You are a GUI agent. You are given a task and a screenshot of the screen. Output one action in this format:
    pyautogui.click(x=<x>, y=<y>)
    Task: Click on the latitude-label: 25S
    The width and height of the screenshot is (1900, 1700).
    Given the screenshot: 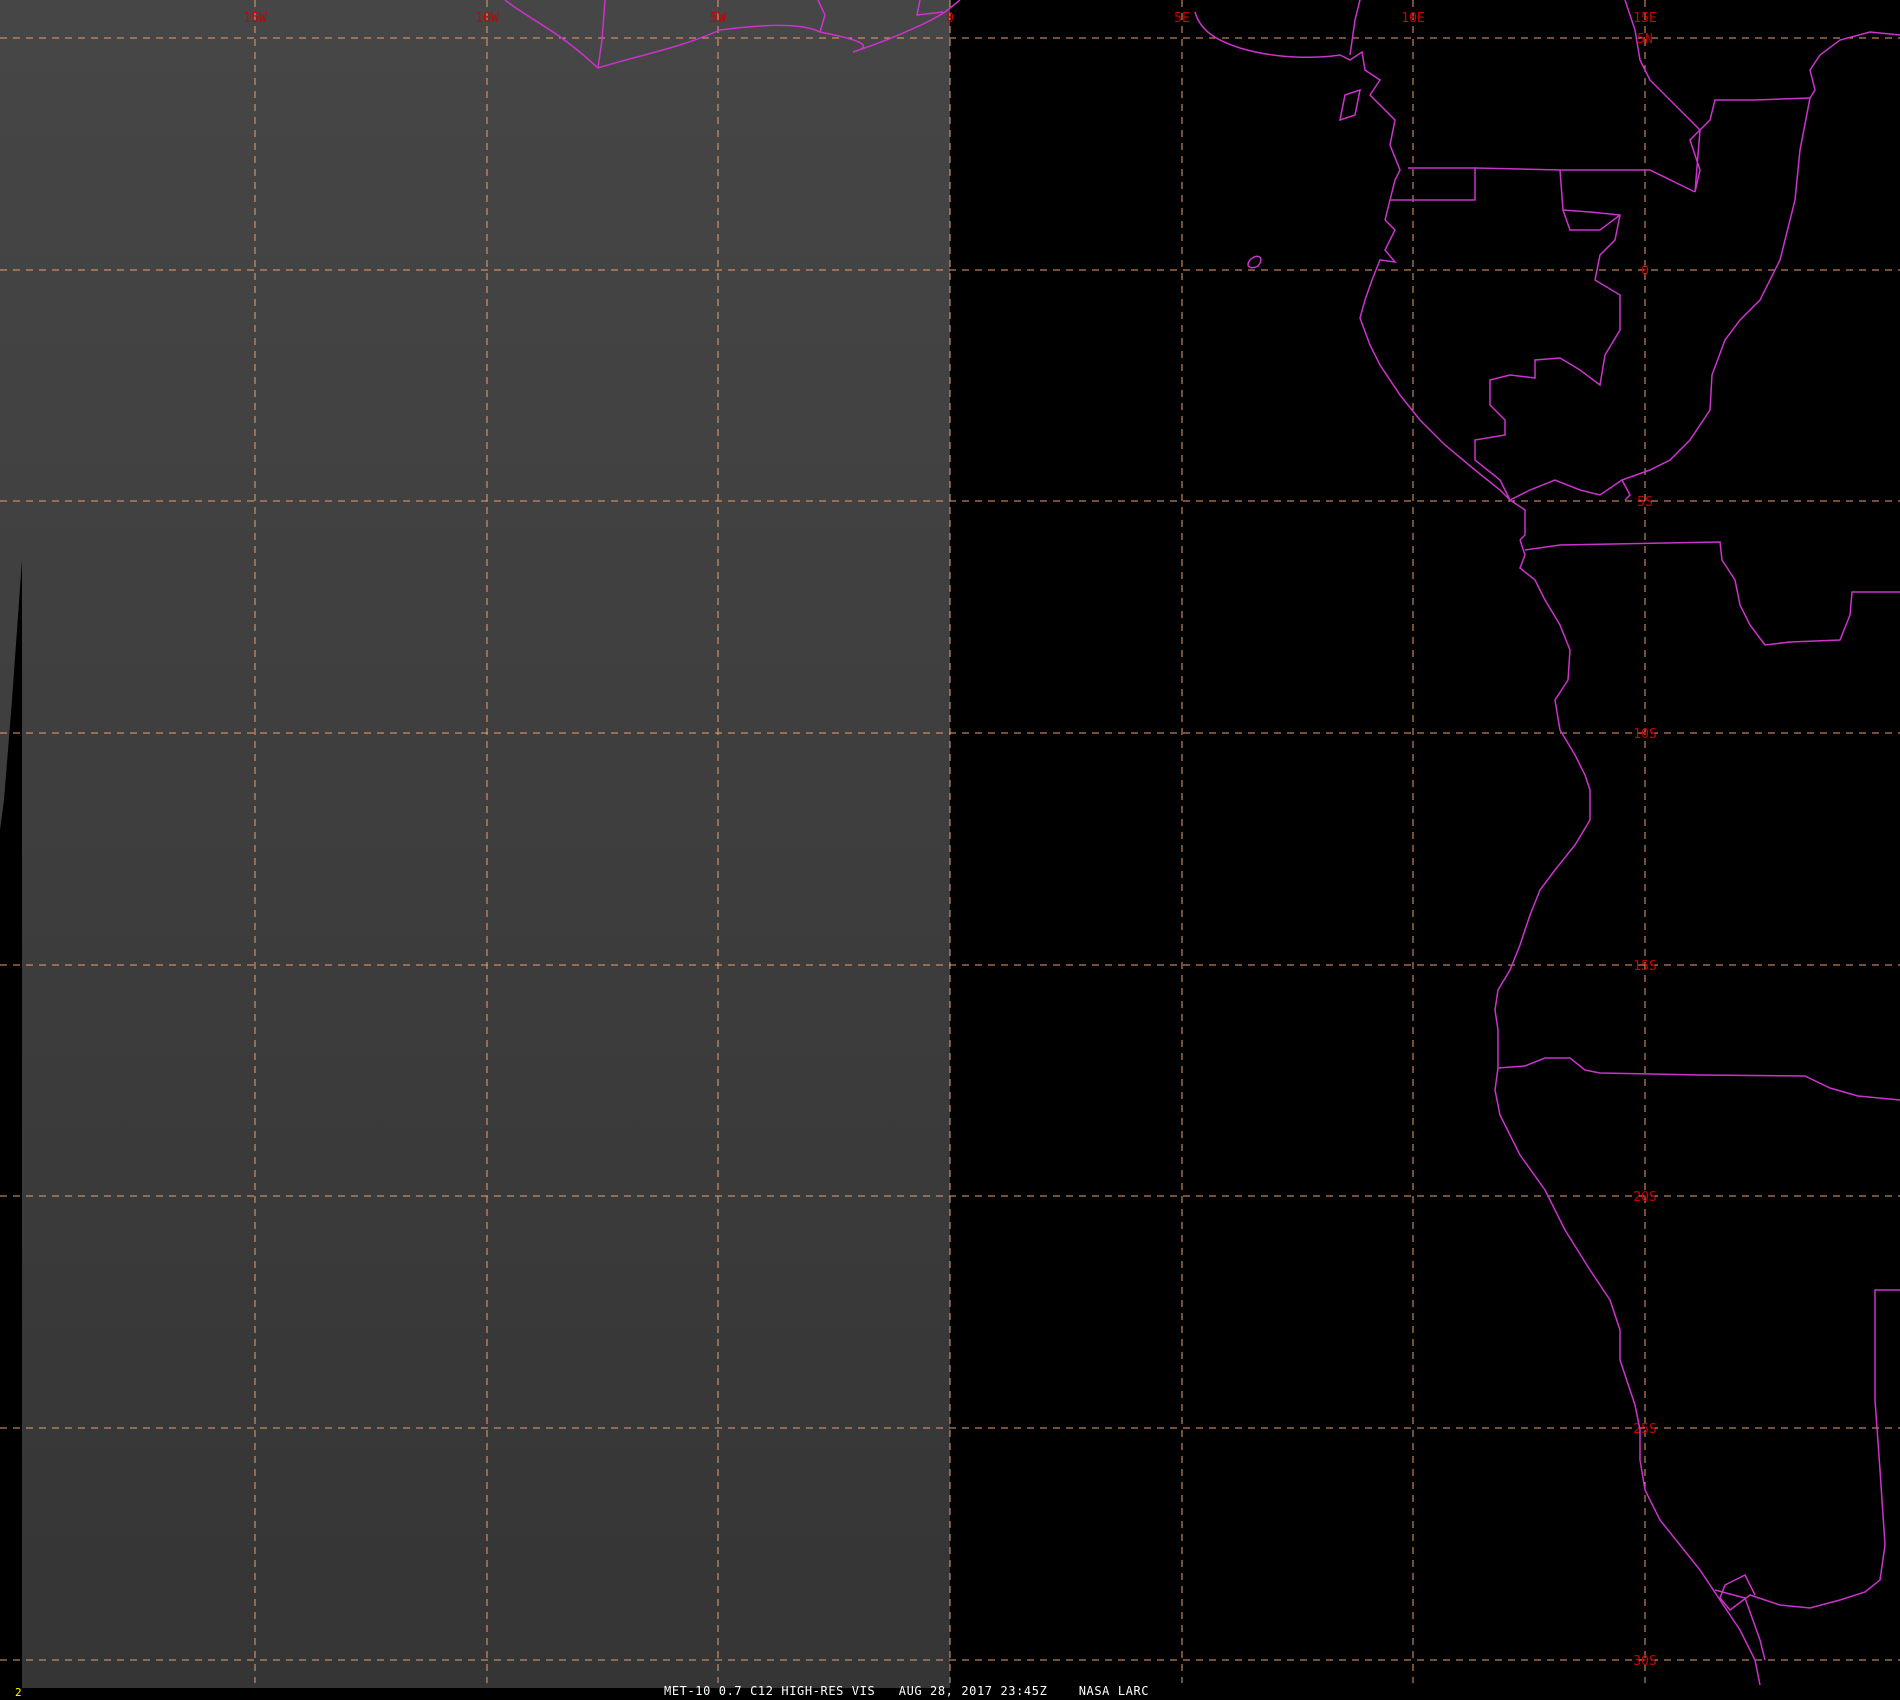 What is the action you would take?
    pyautogui.click(x=1644, y=1429)
    